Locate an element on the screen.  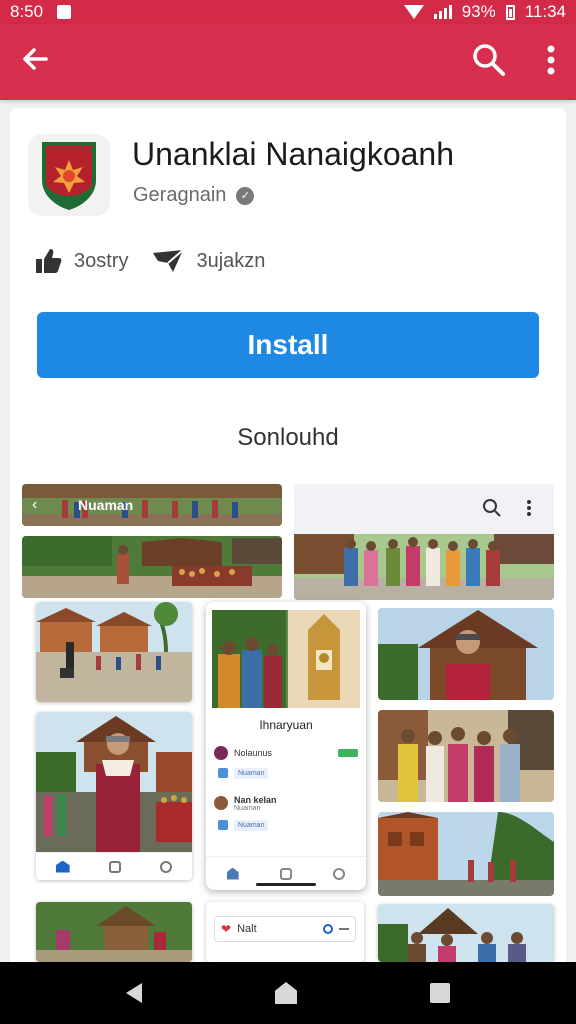
rating-stat: 3ostry is located at coordinates (81, 261).